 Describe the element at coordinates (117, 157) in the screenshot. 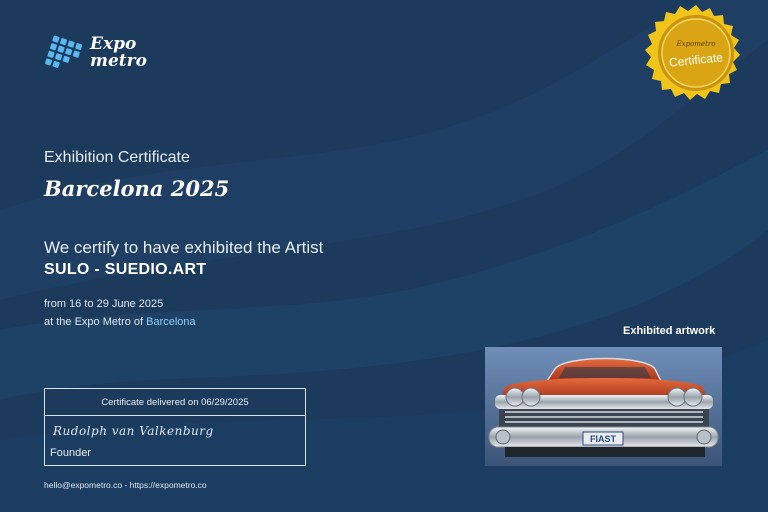

I see `certificate-title: Exhibition Certificate` at that location.